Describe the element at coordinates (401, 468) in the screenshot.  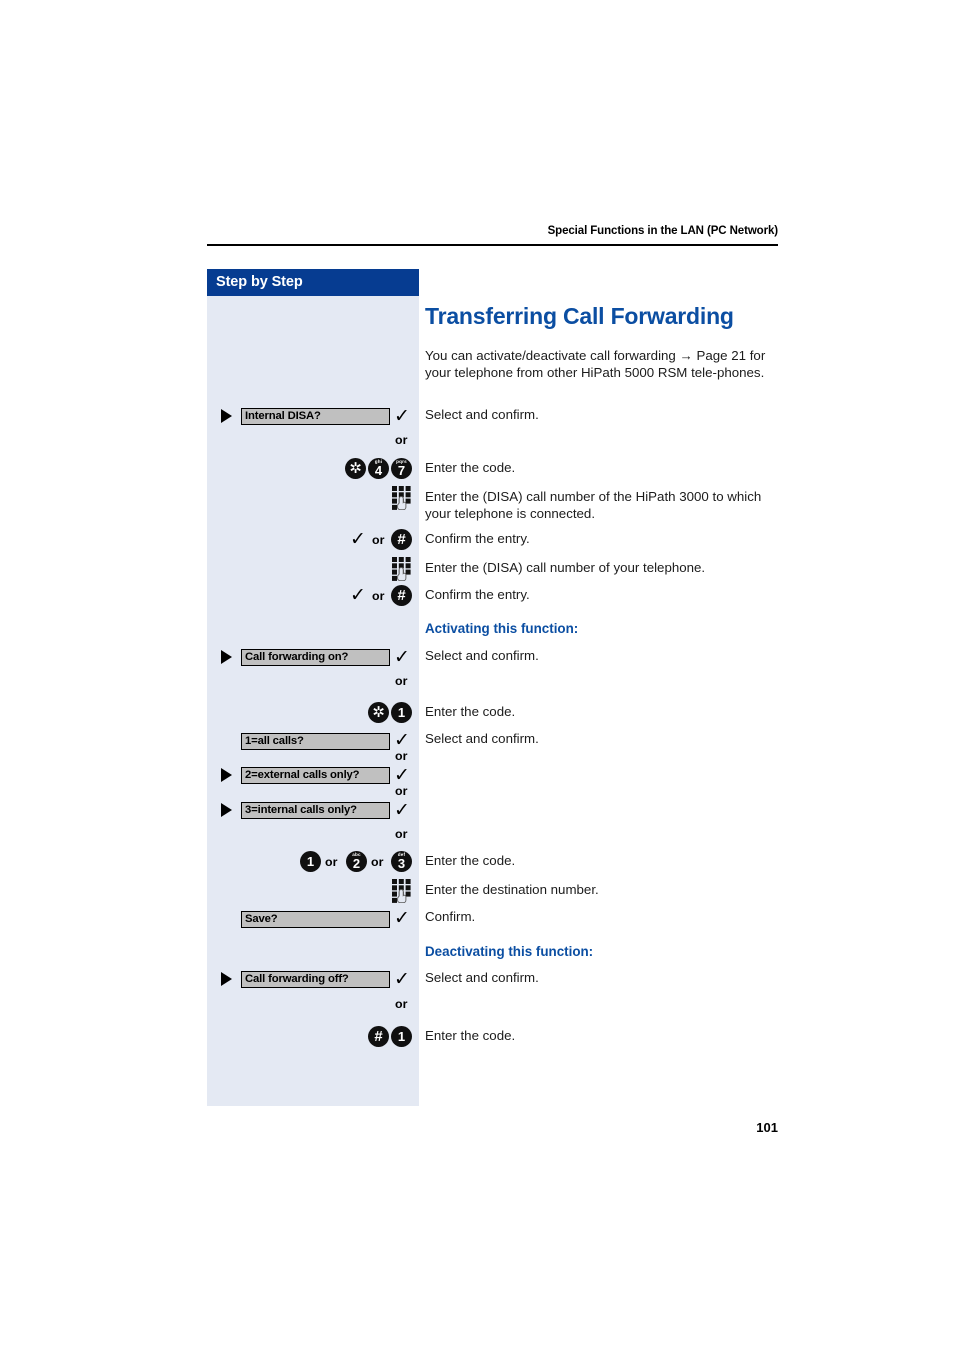
I see `key-7: pqrs 7` at that location.